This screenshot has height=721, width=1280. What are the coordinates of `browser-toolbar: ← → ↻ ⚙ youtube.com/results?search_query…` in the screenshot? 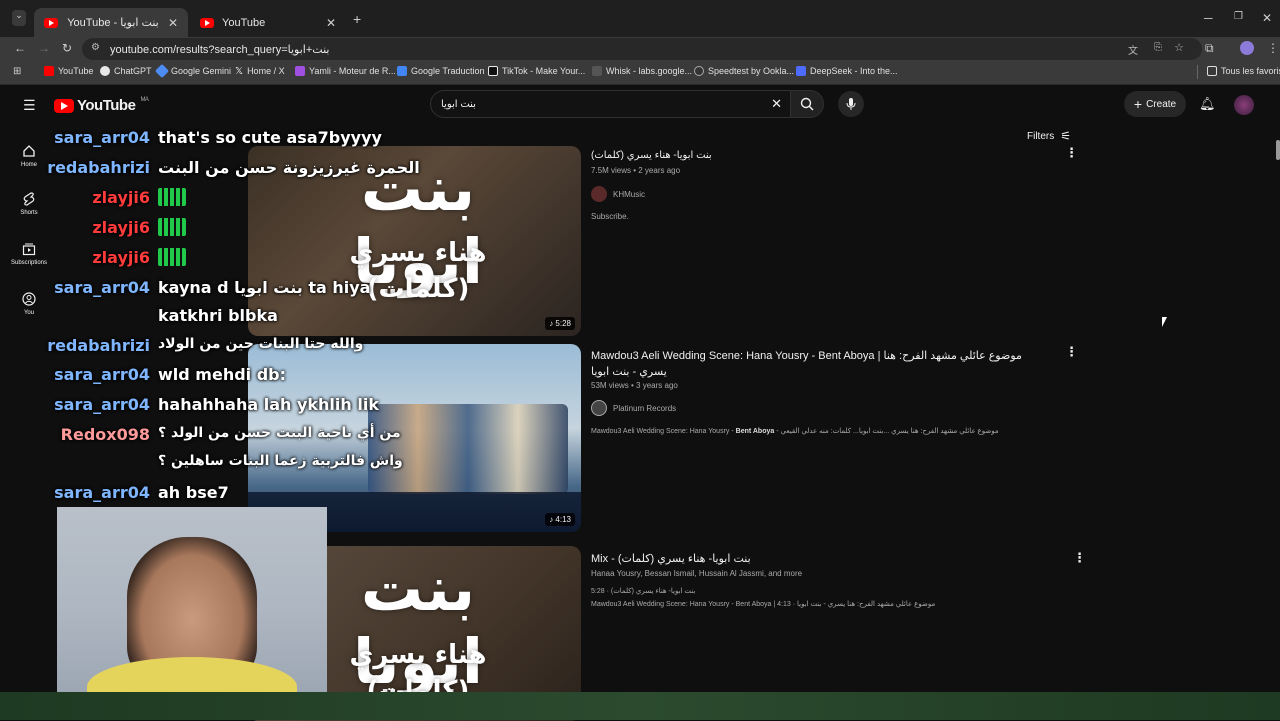 It's located at (640, 49).